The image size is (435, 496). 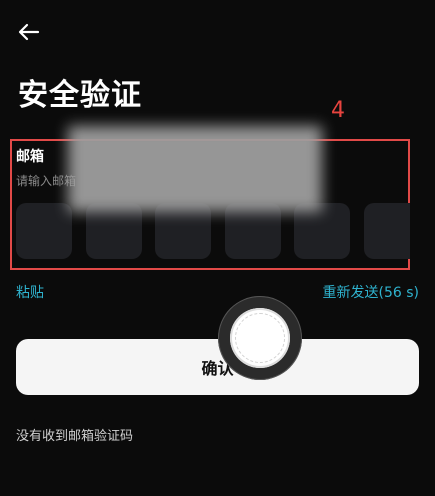 I want to click on arrow-left-icon, so click(x=29, y=32).